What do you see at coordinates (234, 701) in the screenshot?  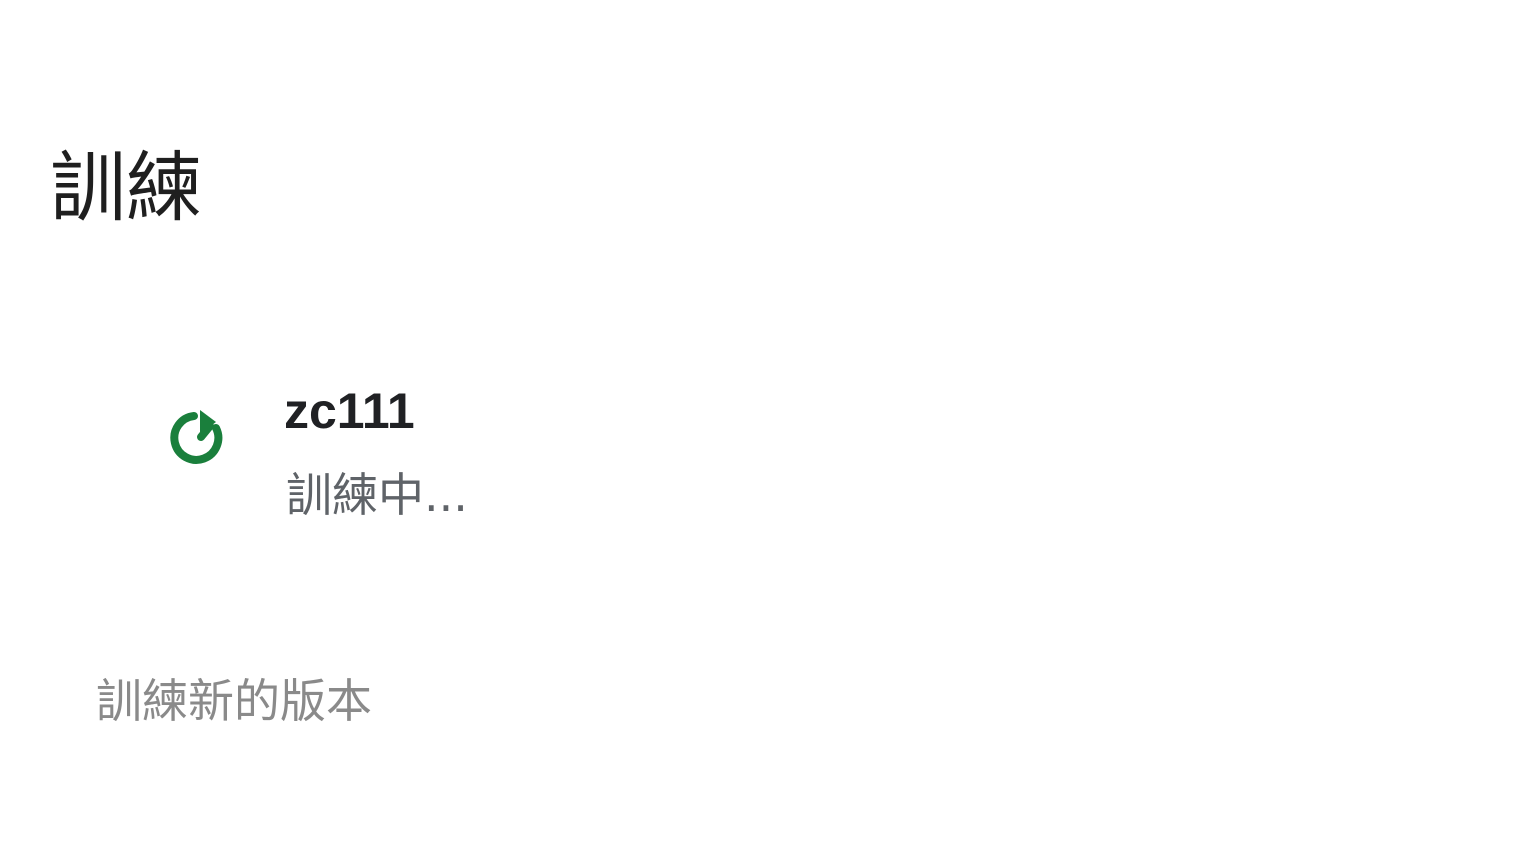 I see `train-new-version-button: 訓練新的版本` at bounding box center [234, 701].